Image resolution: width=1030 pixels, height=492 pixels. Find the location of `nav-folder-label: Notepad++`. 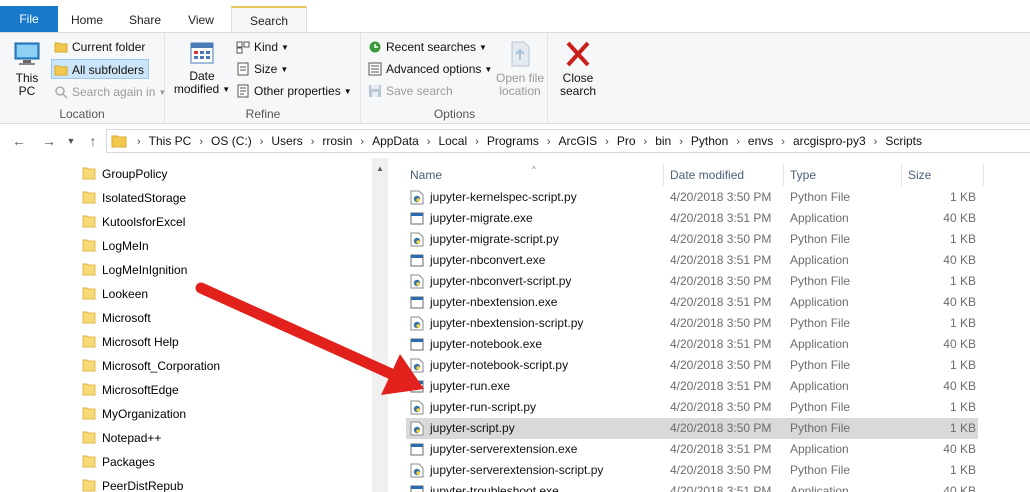

nav-folder-label: Notepad++ is located at coordinates (132, 438).